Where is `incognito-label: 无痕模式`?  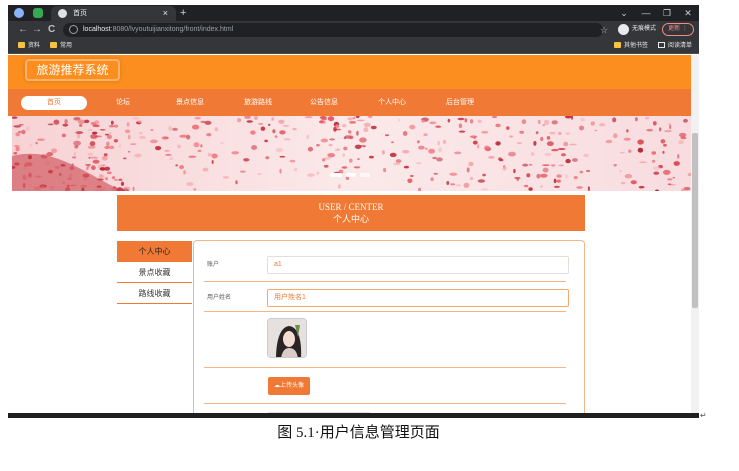 incognito-label: 无痕模式 is located at coordinates (644, 29).